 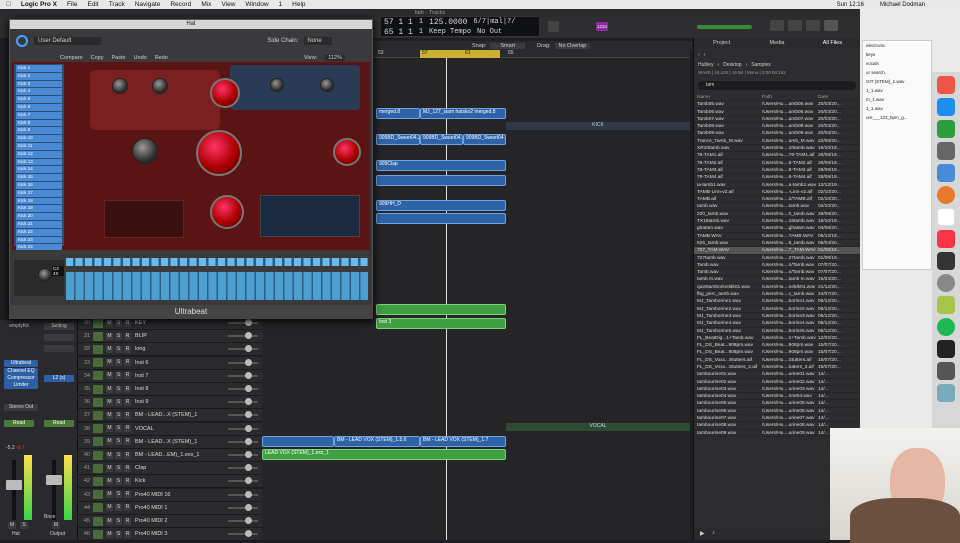 What do you see at coordinates (946, 129) in the screenshot?
I see `app-icon-numbers` at bounding box center [946, 129].